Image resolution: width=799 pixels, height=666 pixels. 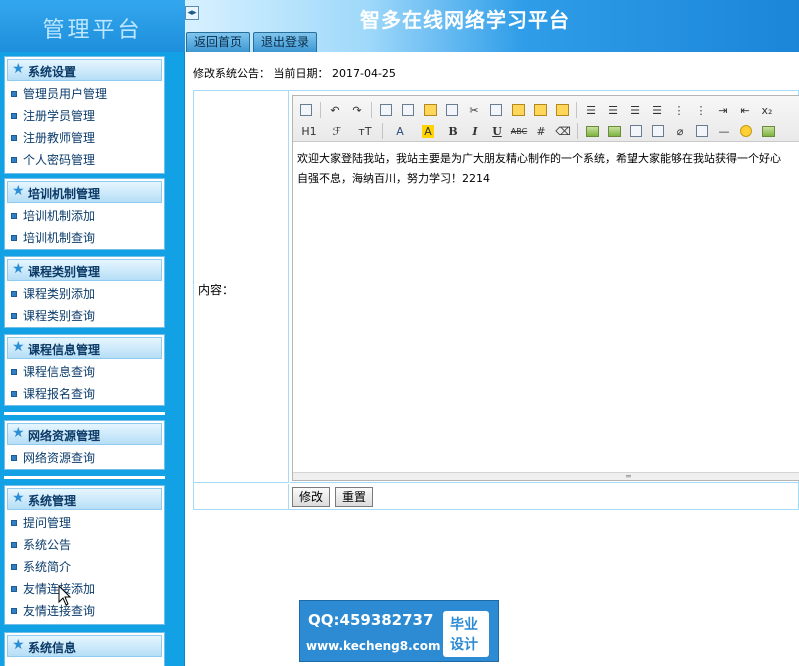 I want to click on mouse-cursor-icon, so click(x=65, y=595).